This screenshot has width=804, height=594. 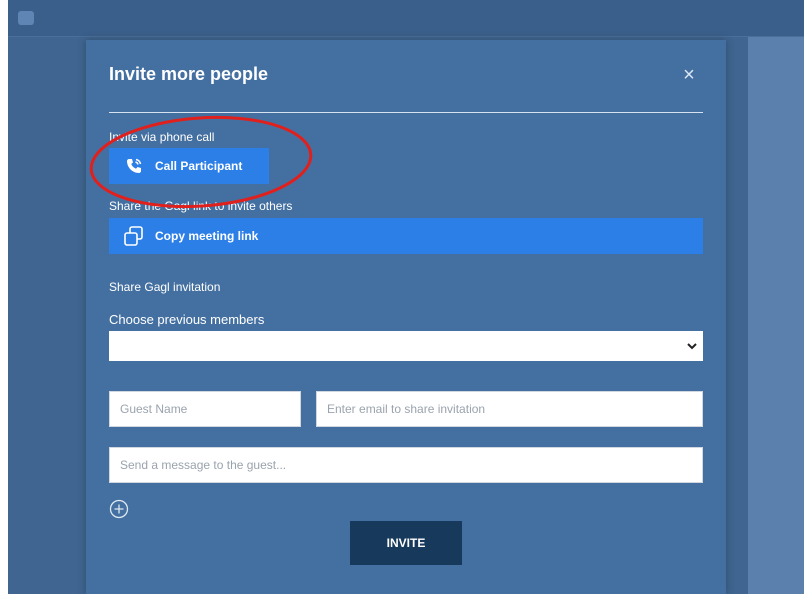 What do you see at coordinates (187, 319) in the screenshot?
I see `previous-members-label: Choose previous members` at bounding box center [187, 319].